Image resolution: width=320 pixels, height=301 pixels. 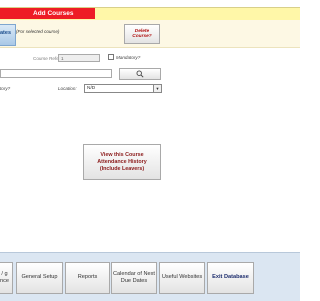 I want to click on dates-button-label: ates, so click(x=5, y=33).